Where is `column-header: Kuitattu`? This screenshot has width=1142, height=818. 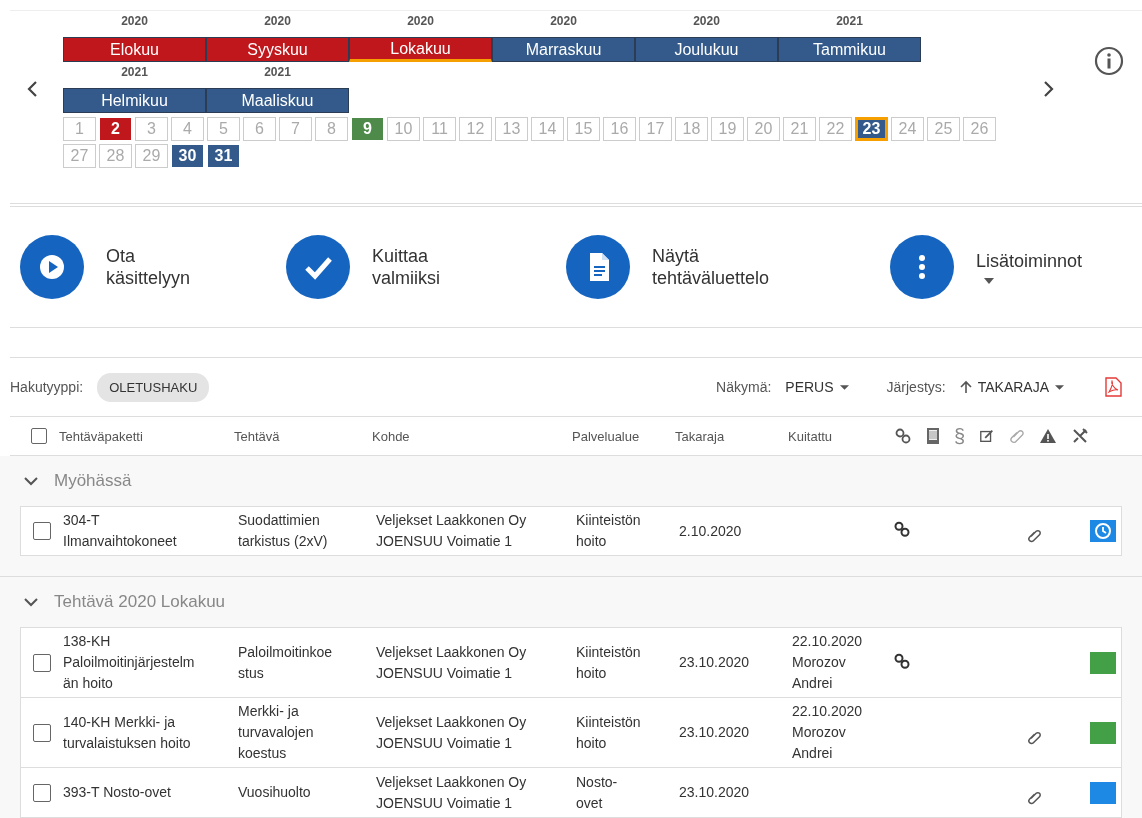
column-header: Kuitattu is located at coordinates (838, 436).